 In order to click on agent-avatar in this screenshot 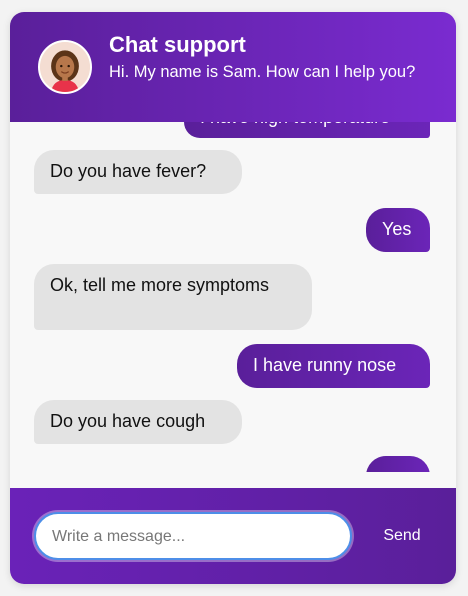, I will do `click(65, 67)`.